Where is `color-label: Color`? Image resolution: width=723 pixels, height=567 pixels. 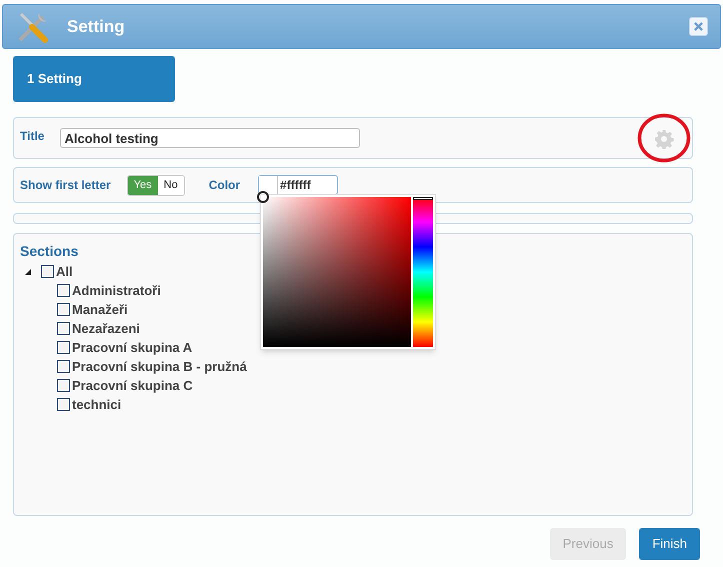
color-label: Color is located at coordinates (224, 185).